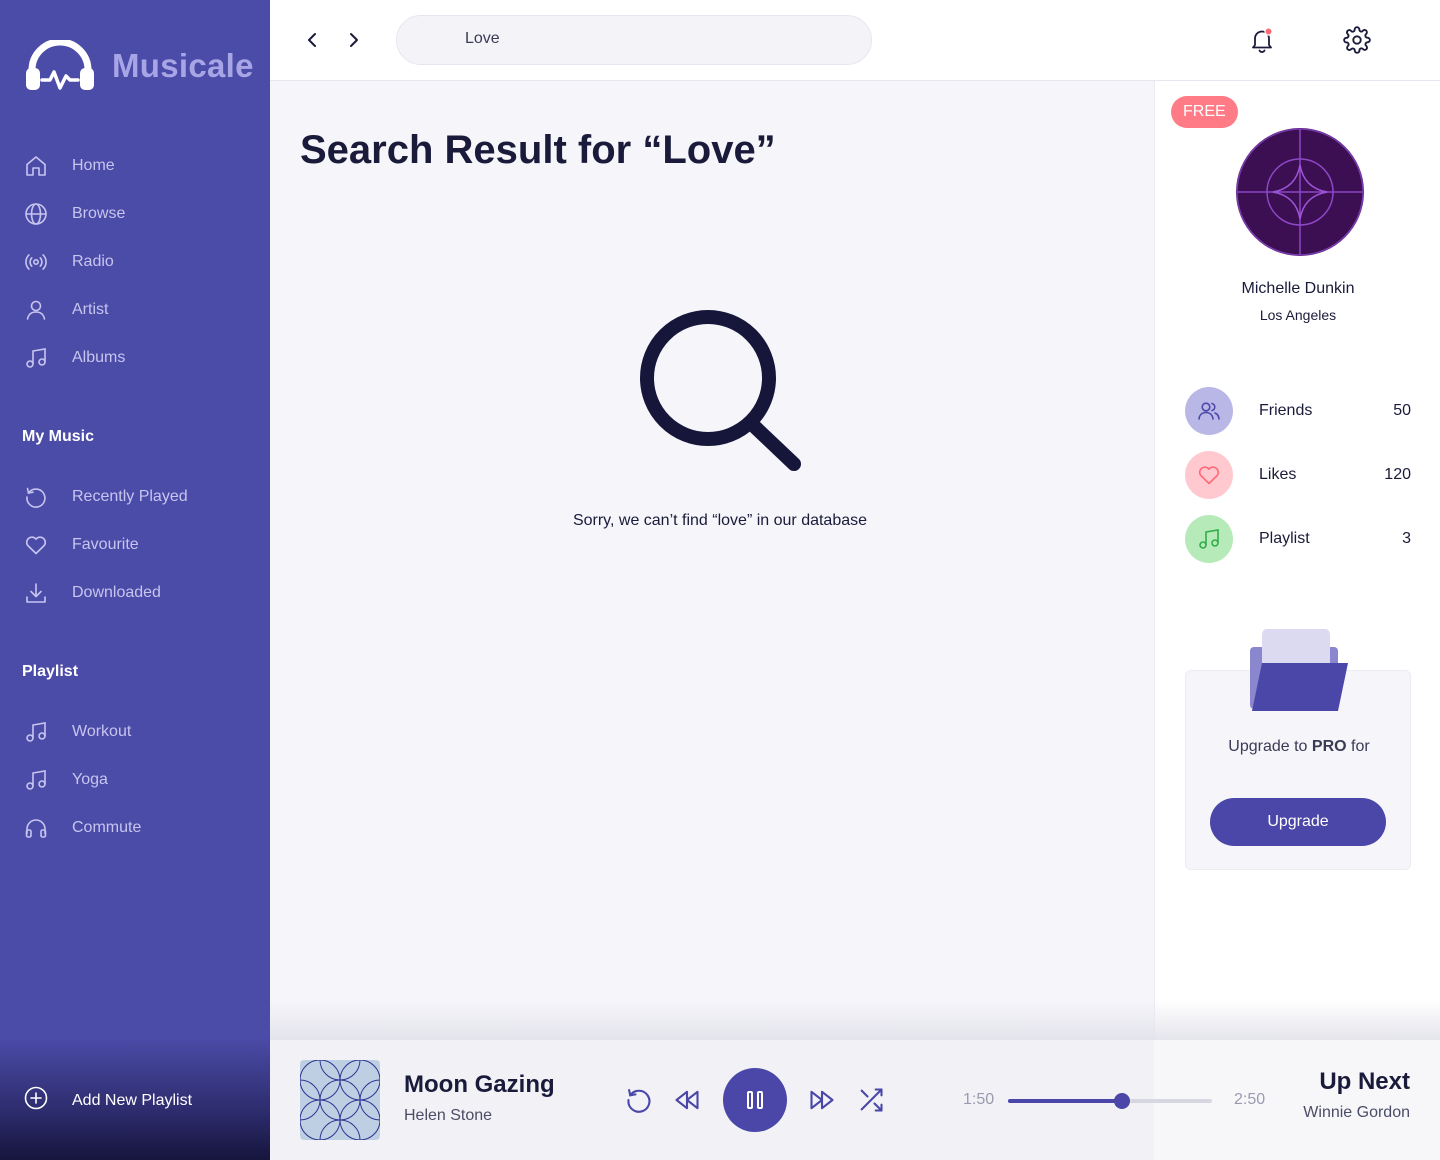  I want to click on top-bar, so click(855, 40).